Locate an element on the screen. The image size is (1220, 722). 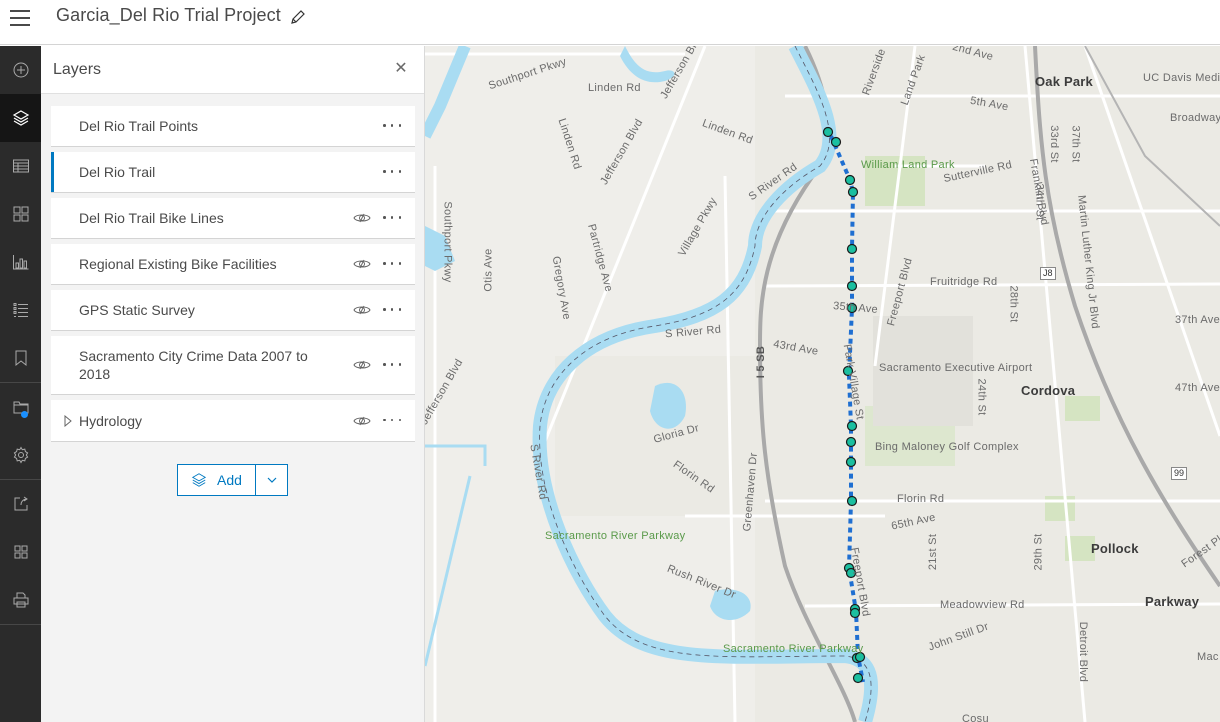
map-label: Florin Rd is located at coordinates (921, 499).